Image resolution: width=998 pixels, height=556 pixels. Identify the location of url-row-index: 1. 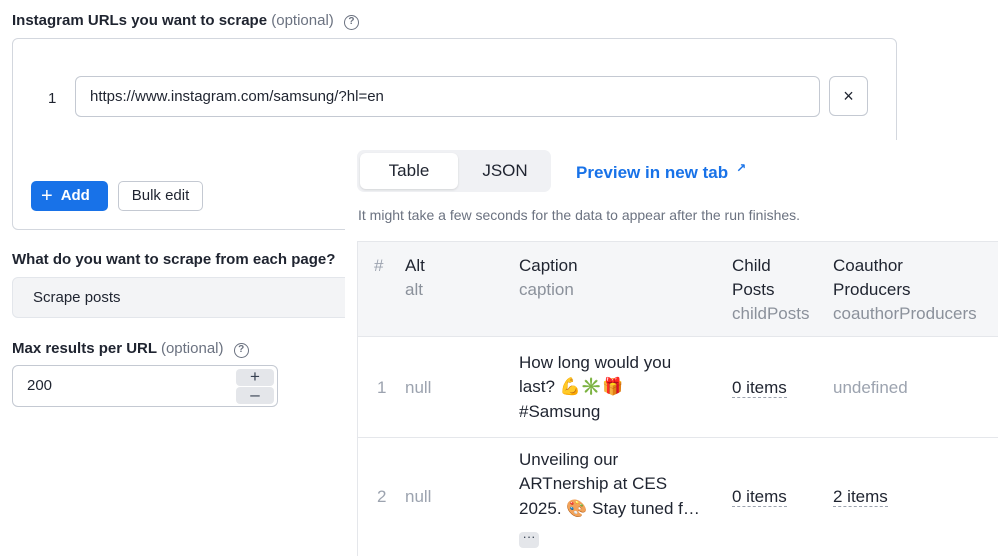
(52, 98).